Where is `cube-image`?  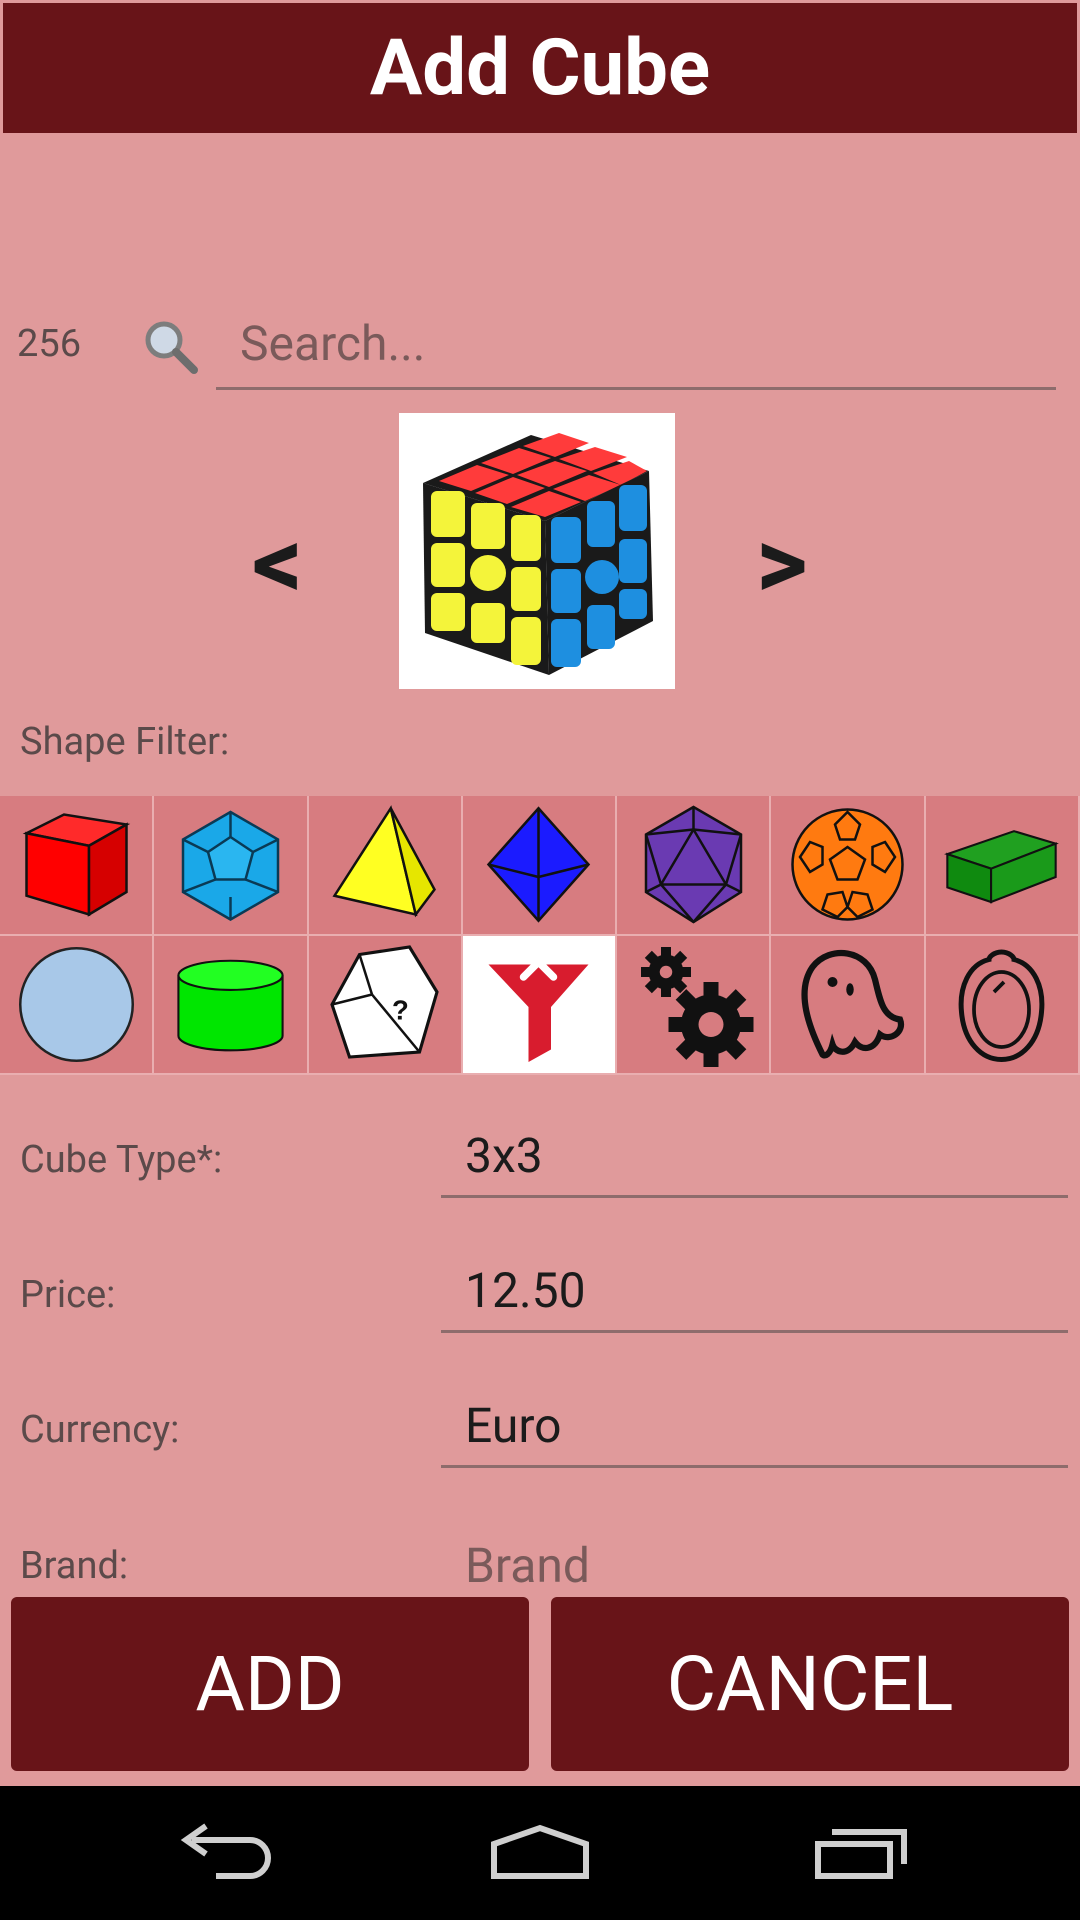
cube-image is located at coordinates (537, 551).